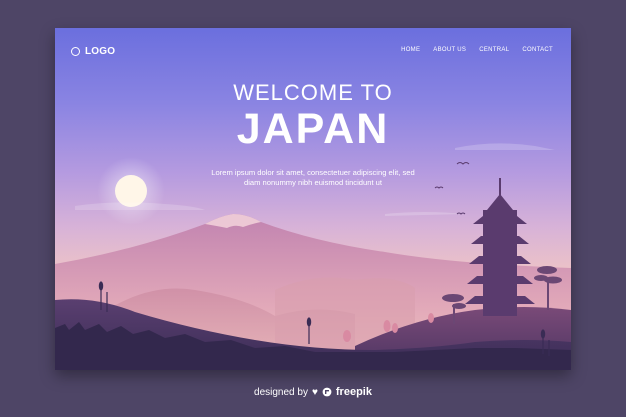  Describe the element at coordinates (449, 50) in the screenshot. I see `nav-about-us: ABOUT US` at that location.